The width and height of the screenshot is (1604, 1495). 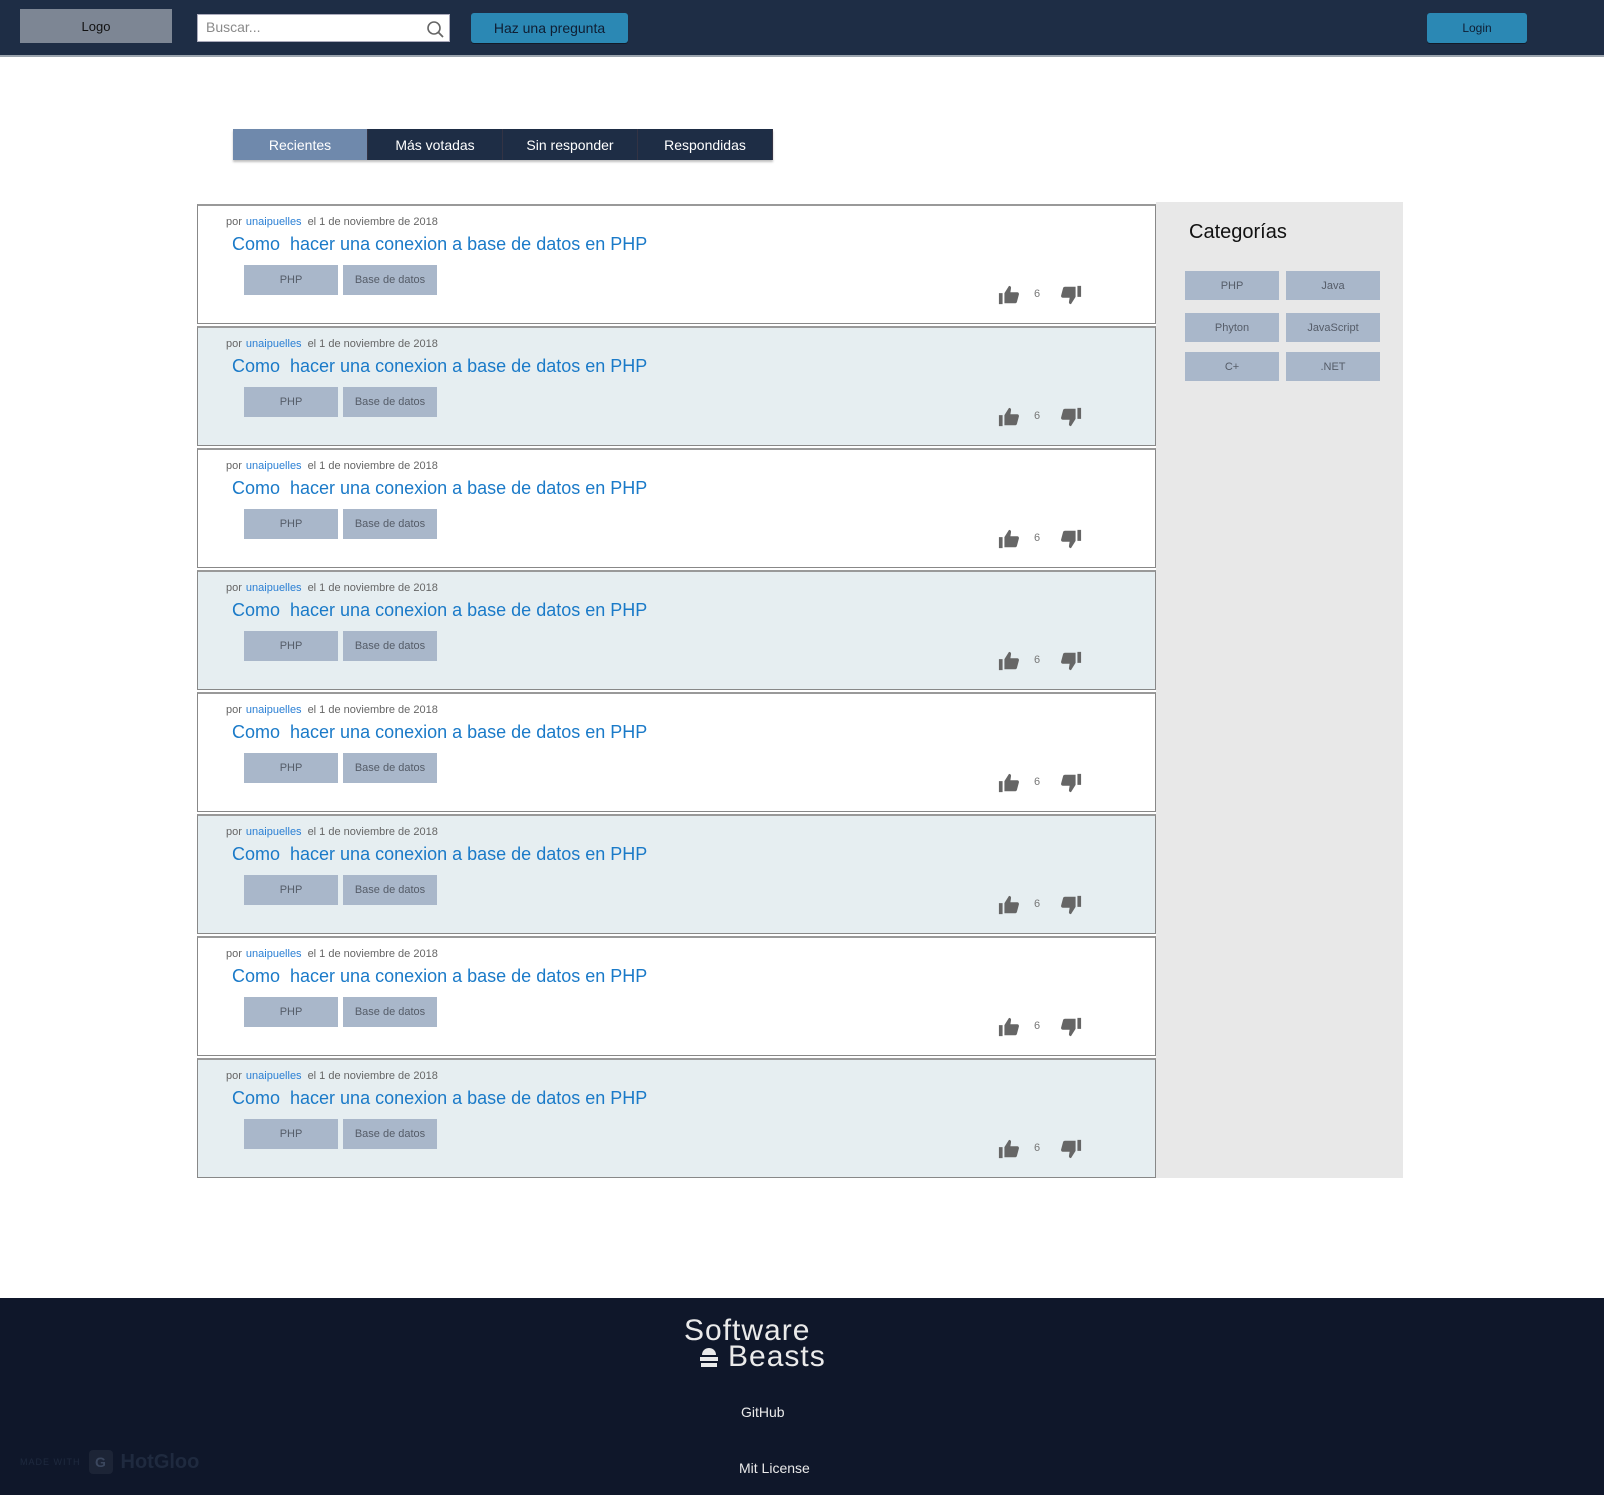 What do you see at coordinates (300, 144) in the screenshot?
I see `tab-recientes: Recientes` at bounding box center [300, 144].